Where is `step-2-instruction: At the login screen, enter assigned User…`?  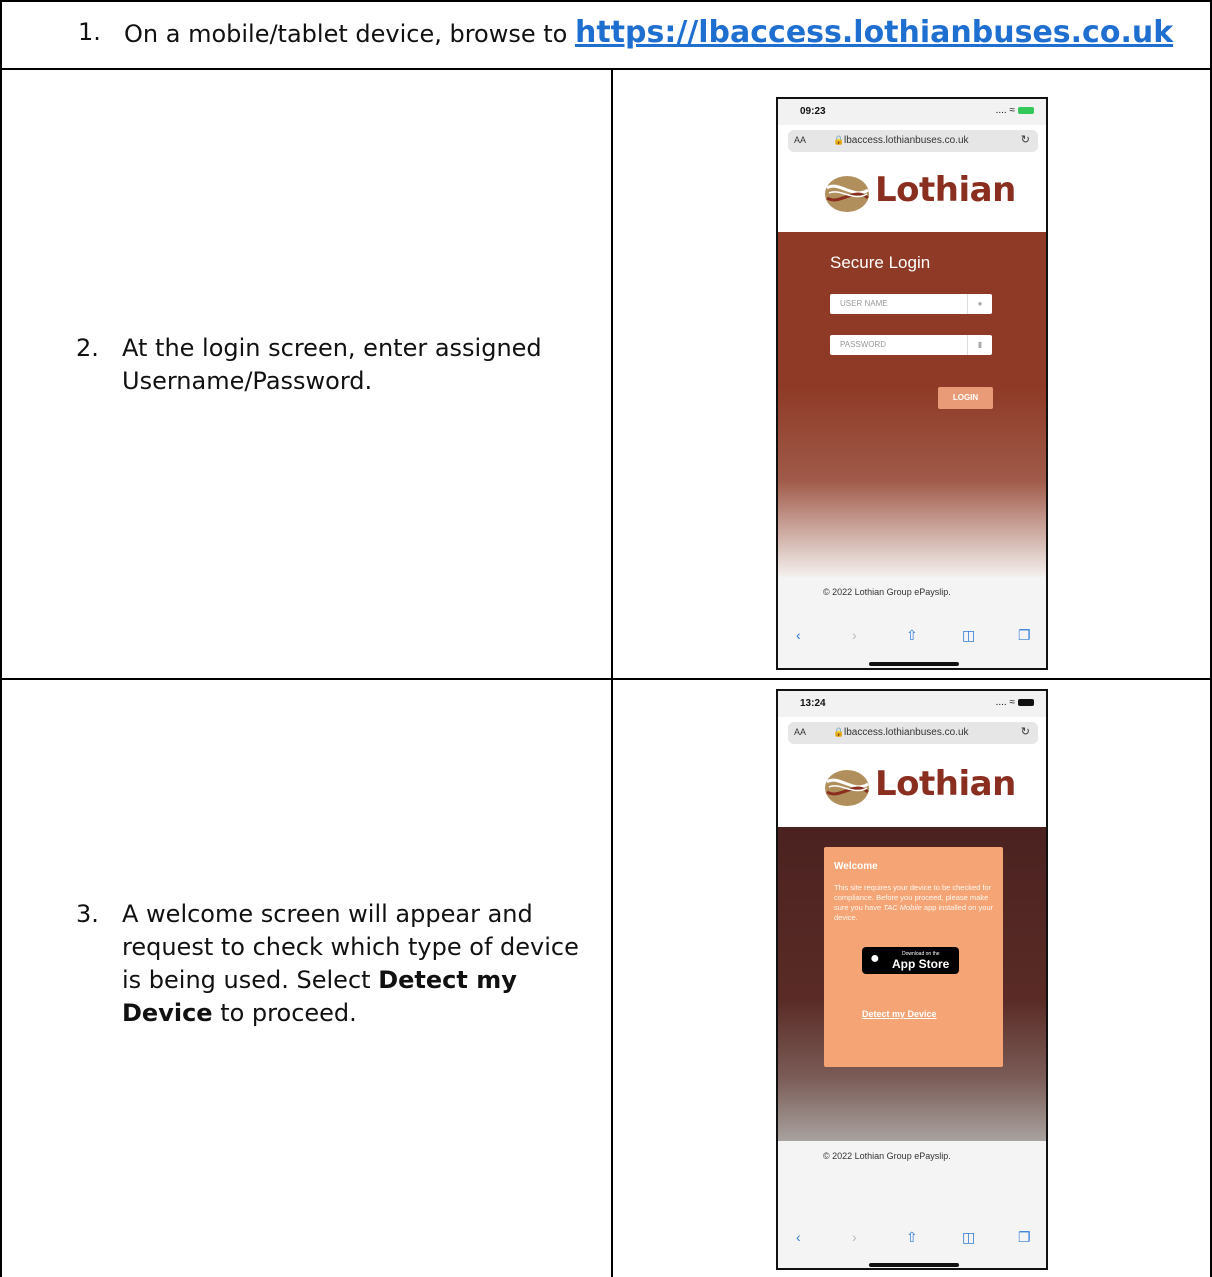
step-2-instruction: At the login screen, enter assigned User… is located at coordinates (332, 364).